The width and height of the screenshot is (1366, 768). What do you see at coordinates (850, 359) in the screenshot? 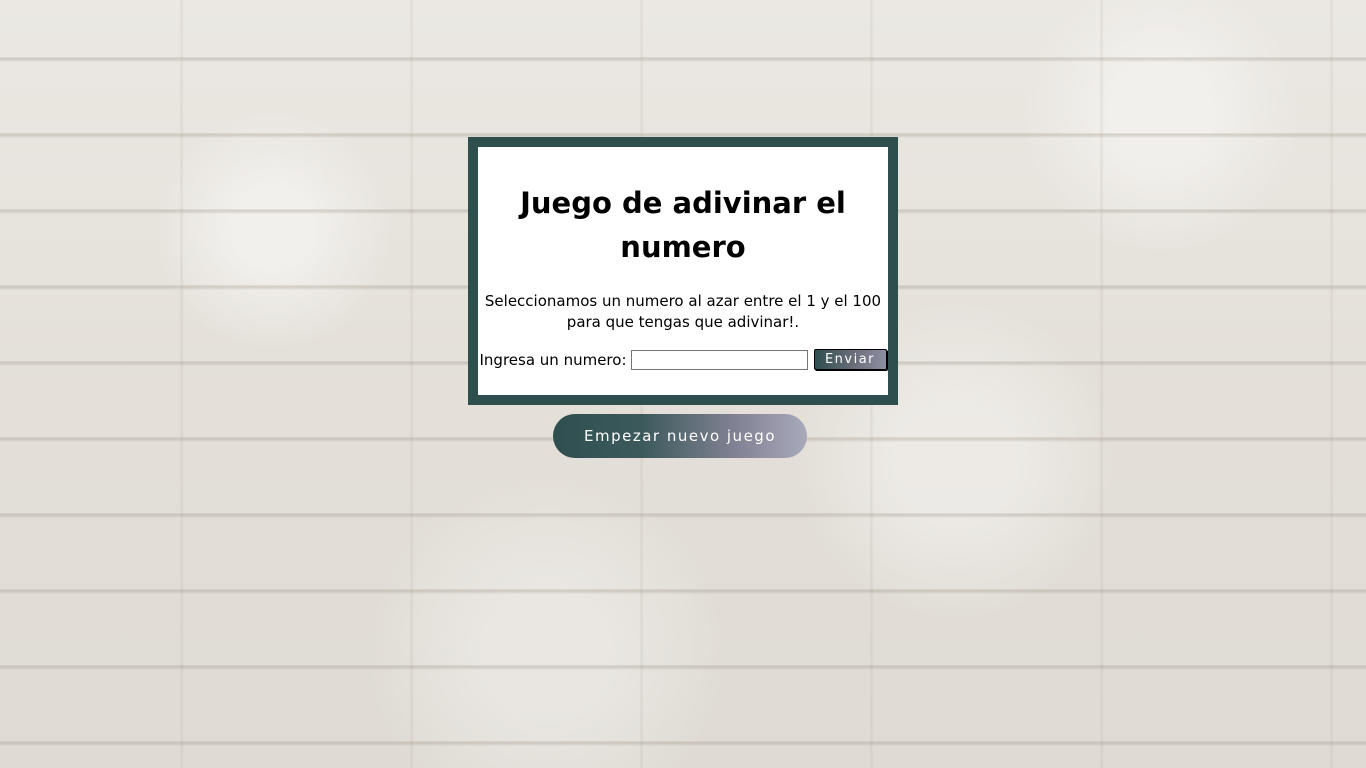
I see `send-button: Enviar` at bounding box center [850, 359].